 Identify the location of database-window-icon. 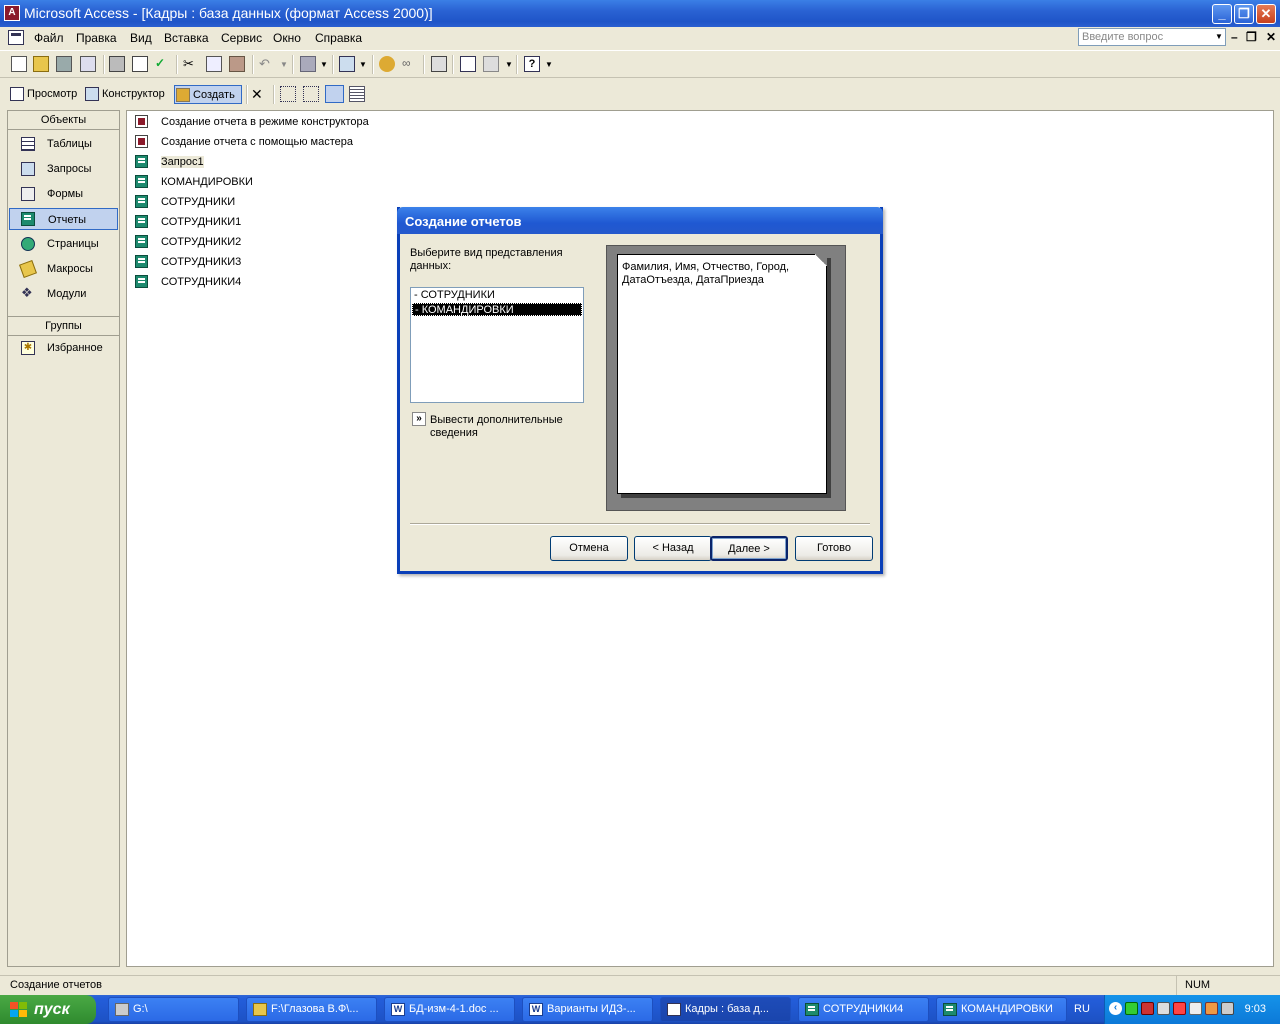
(16, 37).